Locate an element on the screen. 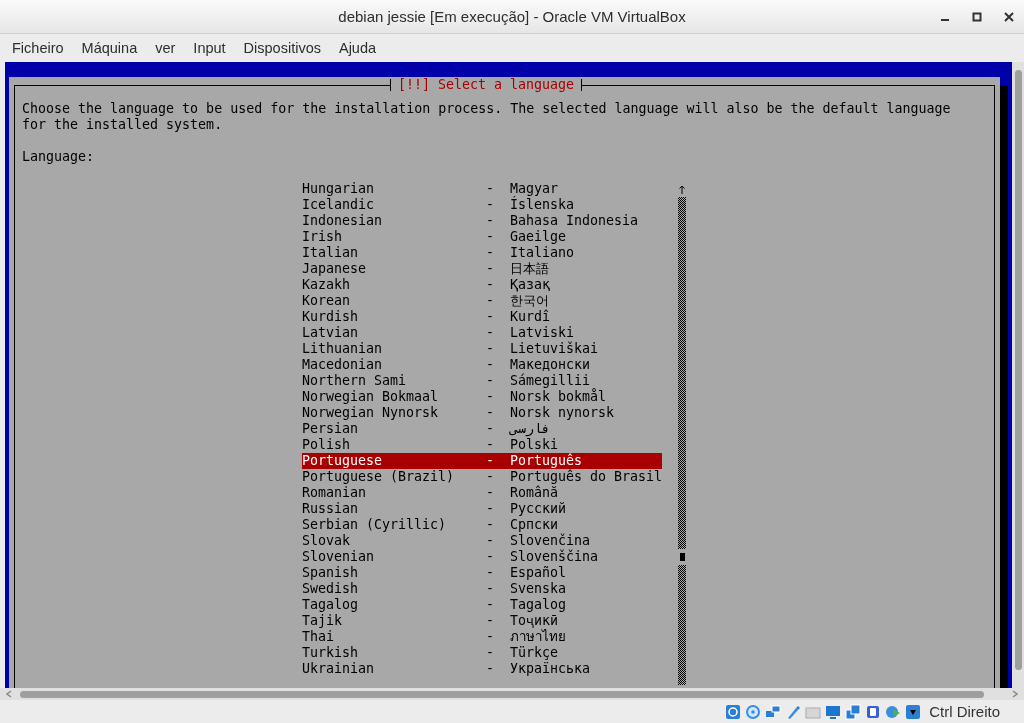 Image resolution: width=1024 pixels, height=723 pixels. language-option: Polish - Polski is located at coordinates (482, 445).